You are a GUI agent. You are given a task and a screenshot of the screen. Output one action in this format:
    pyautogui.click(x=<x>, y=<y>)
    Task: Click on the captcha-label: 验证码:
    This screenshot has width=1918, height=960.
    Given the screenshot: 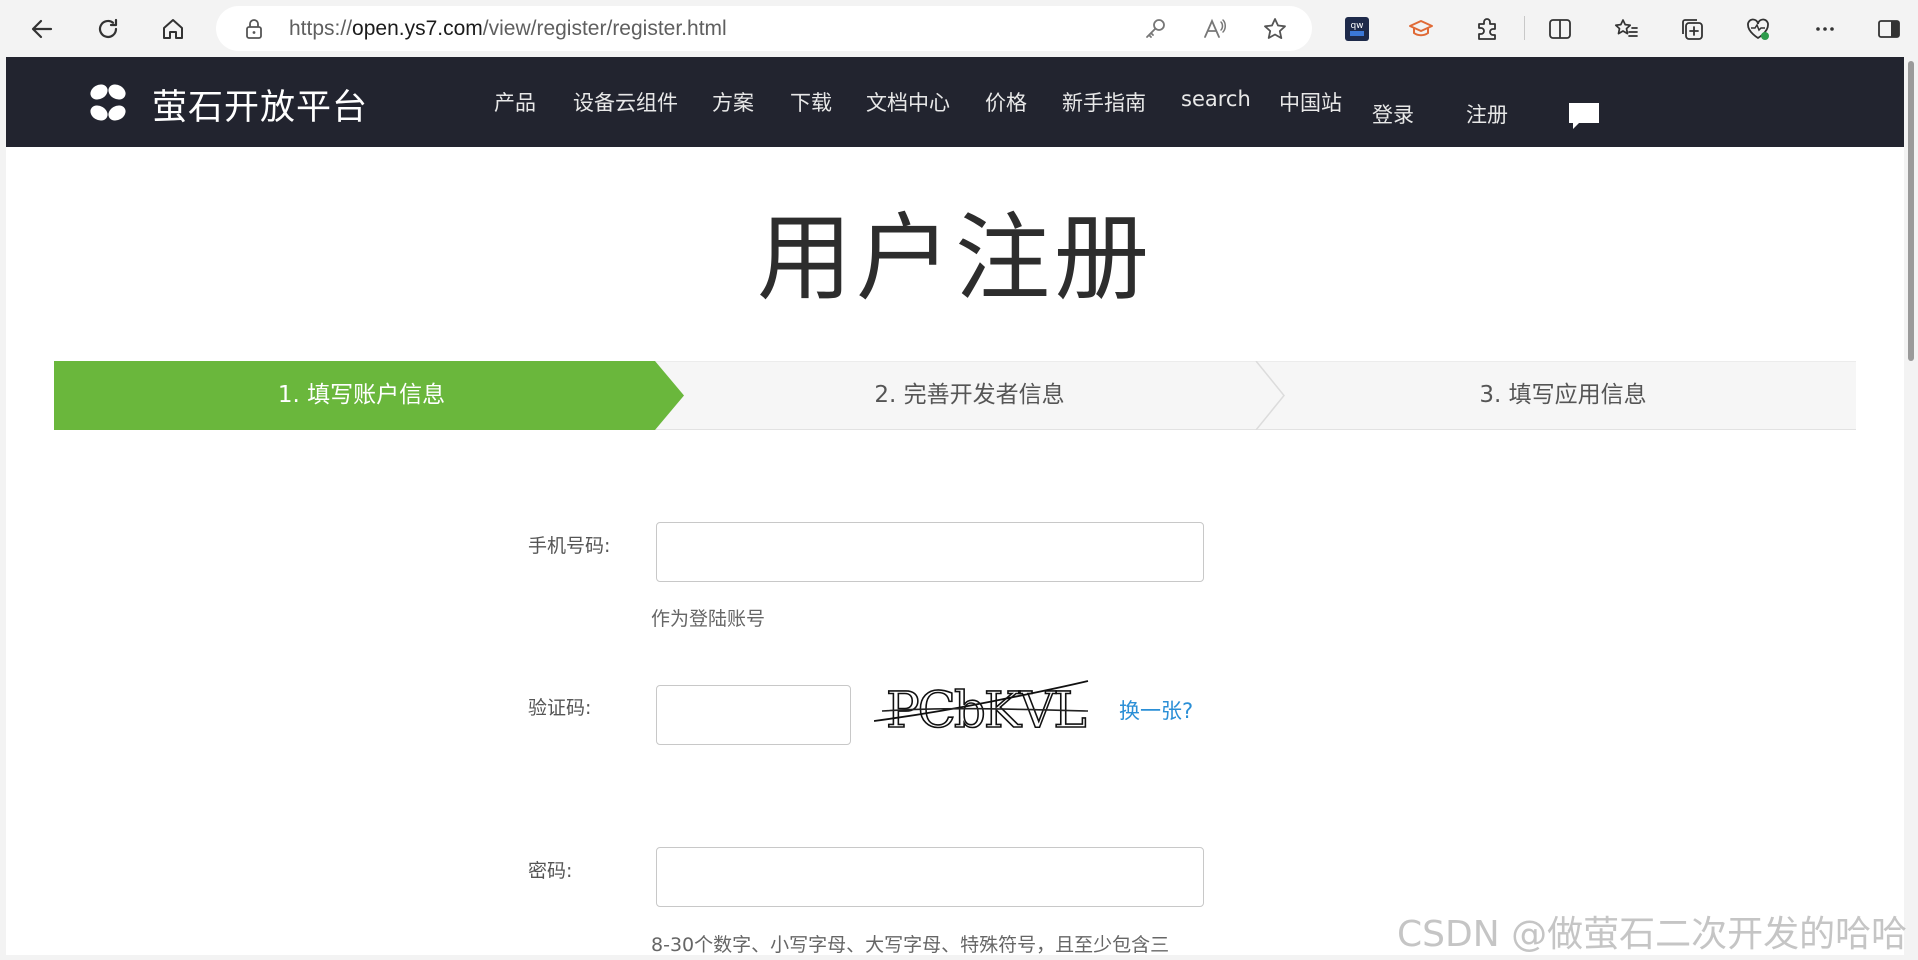 What is the action you would take?
    pyautogui.click(x=560, y=708)
    